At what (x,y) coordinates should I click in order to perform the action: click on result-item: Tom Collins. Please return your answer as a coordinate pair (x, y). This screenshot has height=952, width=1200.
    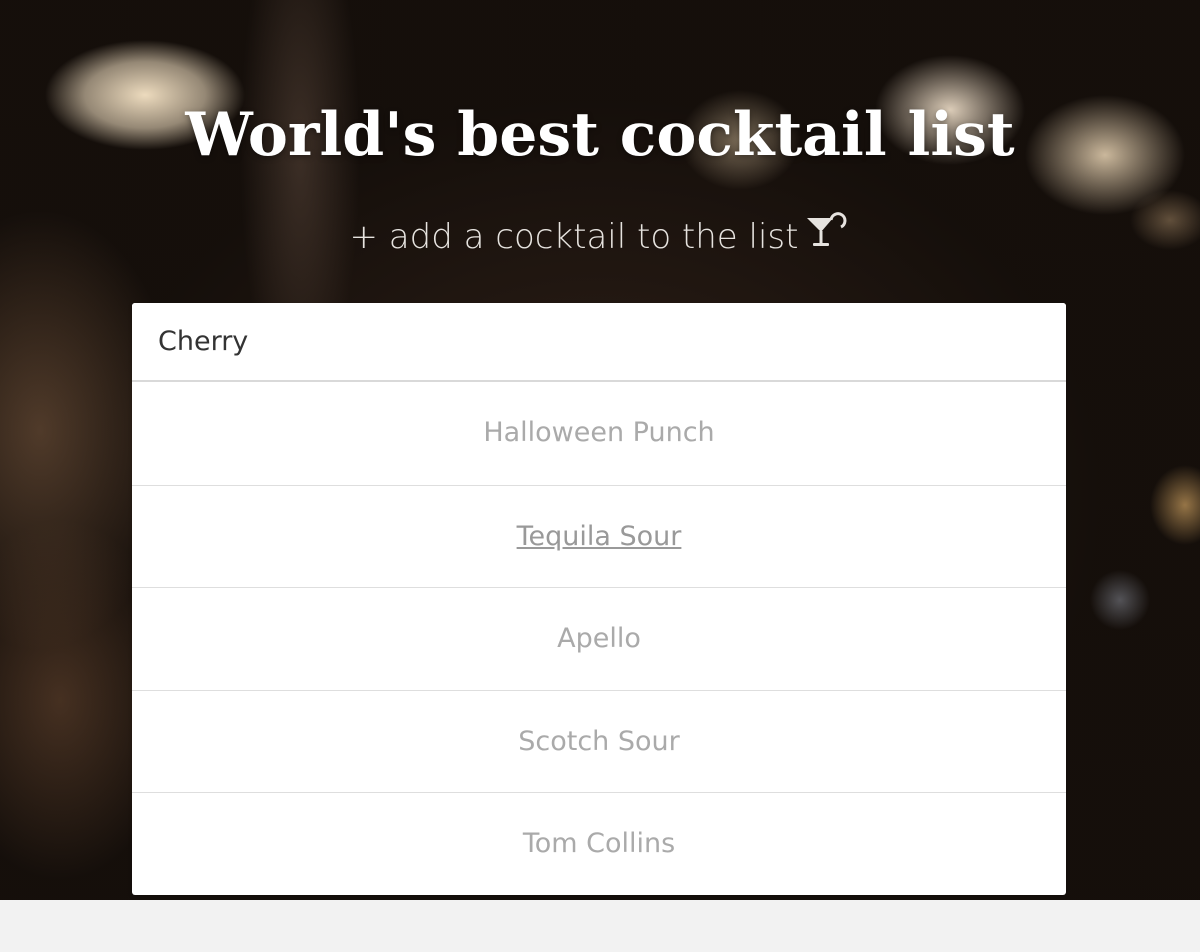
    Looking at the image, I should click on (599, 843).